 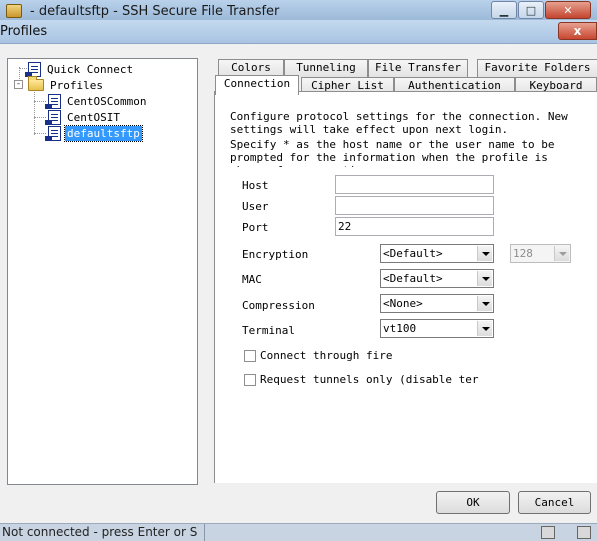 I want to click on tab-label: Connection, so click(x=257, y=83).